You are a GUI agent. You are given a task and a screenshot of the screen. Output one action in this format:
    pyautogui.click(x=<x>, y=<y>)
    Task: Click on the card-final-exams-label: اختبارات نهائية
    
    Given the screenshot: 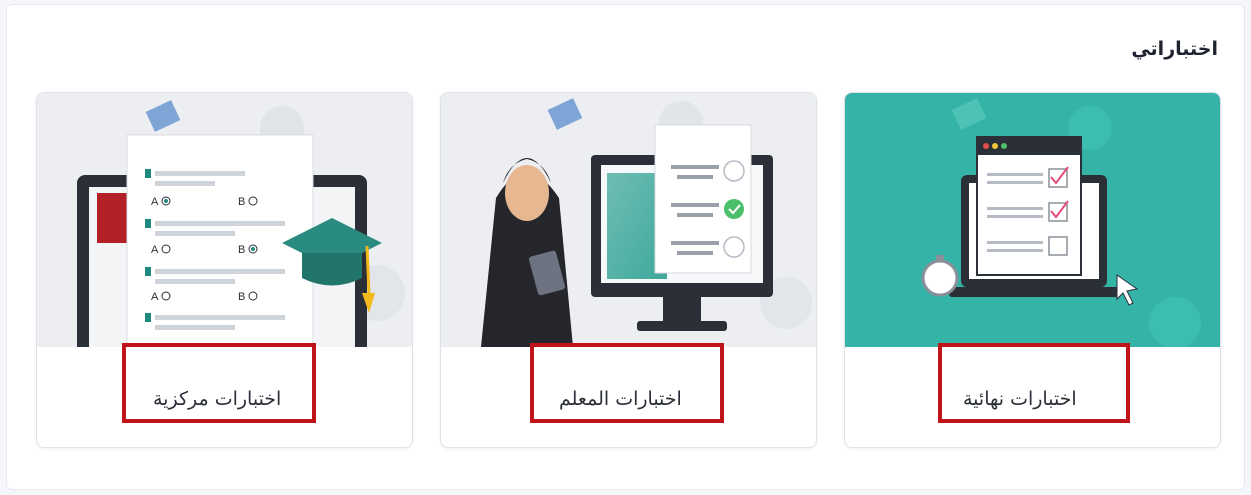 What is the action you would take?
    pyautogui.click(x=1020, y=399)
    